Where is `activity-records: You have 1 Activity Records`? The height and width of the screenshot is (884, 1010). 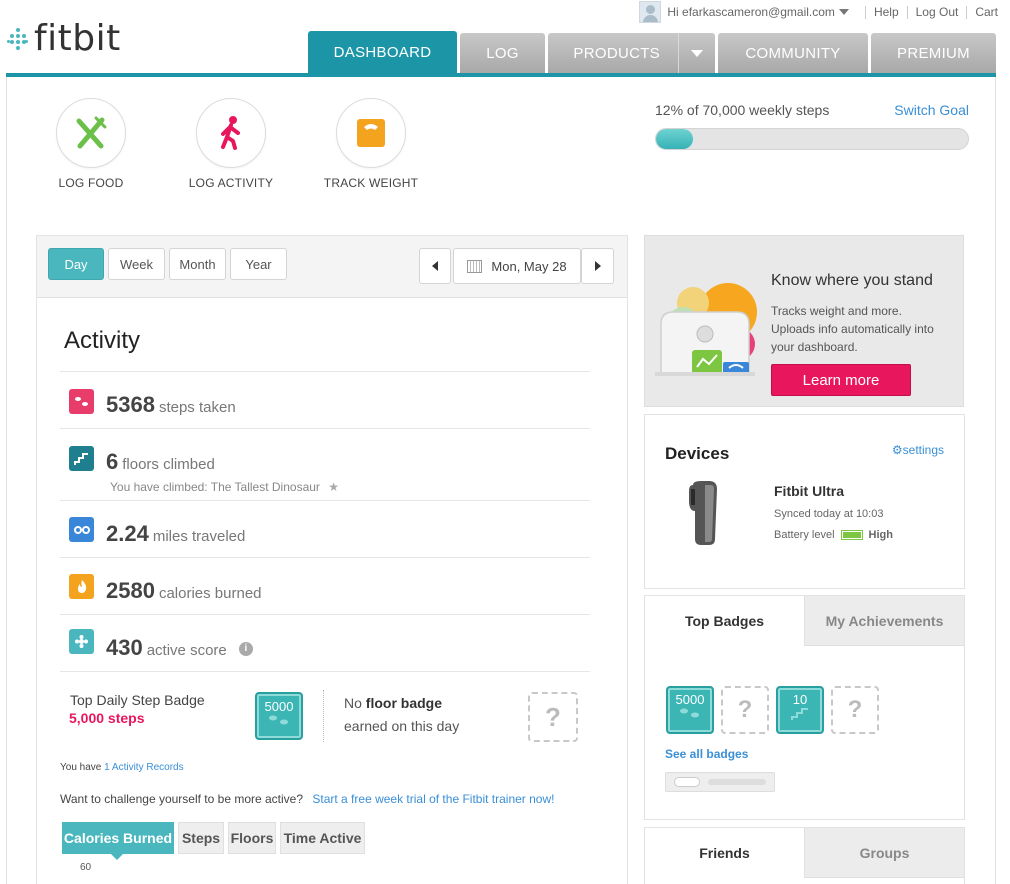 activity-records: You have 1 Activity Records is located at coordinates (122, 767).